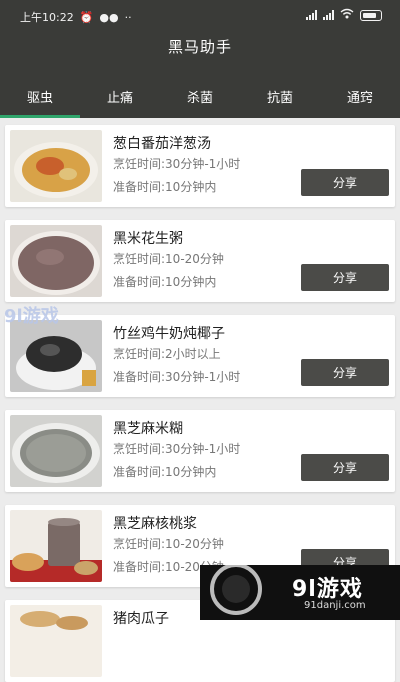 Image resolution: width=400 pixels, height=682 pixels. Describe the element at coordinates (128, 17) in the screenshot. I see `more-notifications-icon: ··` at that location.